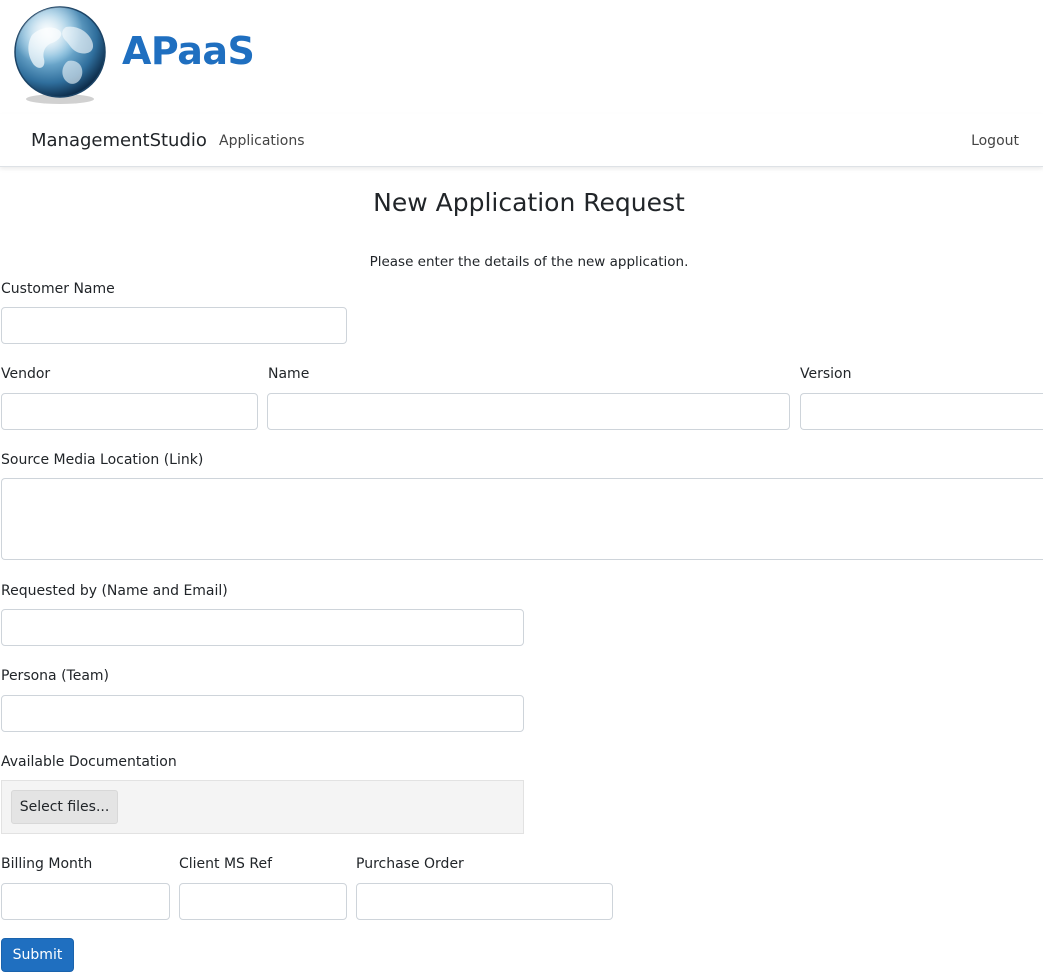 The width and height of the screenshot is (1043, 972). Describe the element at coordinates (262, 627) in the screenshot. I see `requested-by-input` at that location.